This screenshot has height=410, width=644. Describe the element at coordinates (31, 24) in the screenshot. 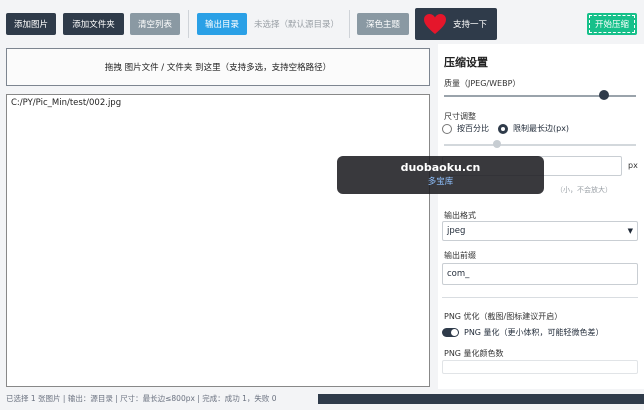

I see `add-image-button: 添加图片` at that location.